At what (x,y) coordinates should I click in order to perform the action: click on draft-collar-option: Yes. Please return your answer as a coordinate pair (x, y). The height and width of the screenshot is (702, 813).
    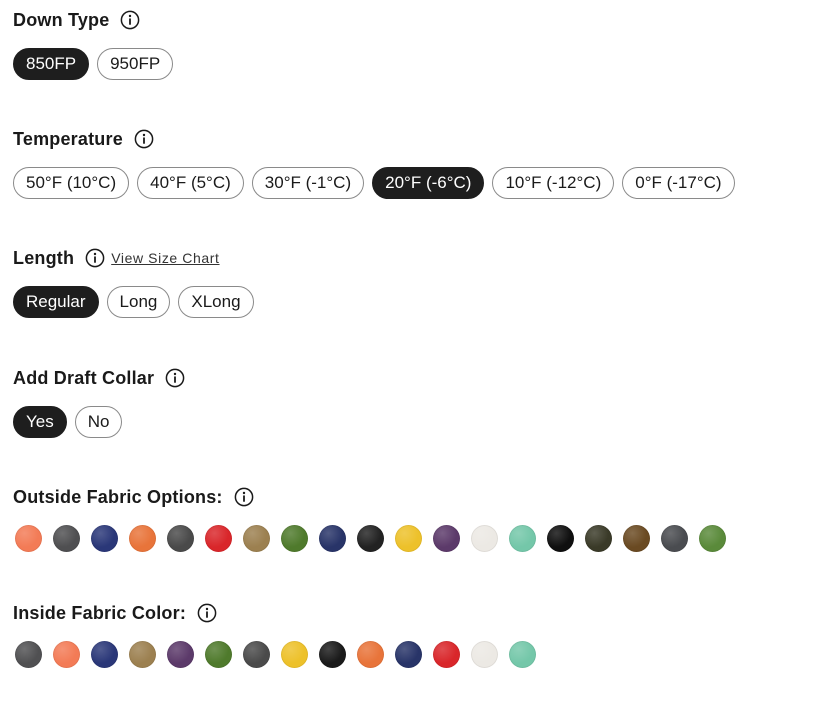
    Looking at the image, I should click on (40, 422).